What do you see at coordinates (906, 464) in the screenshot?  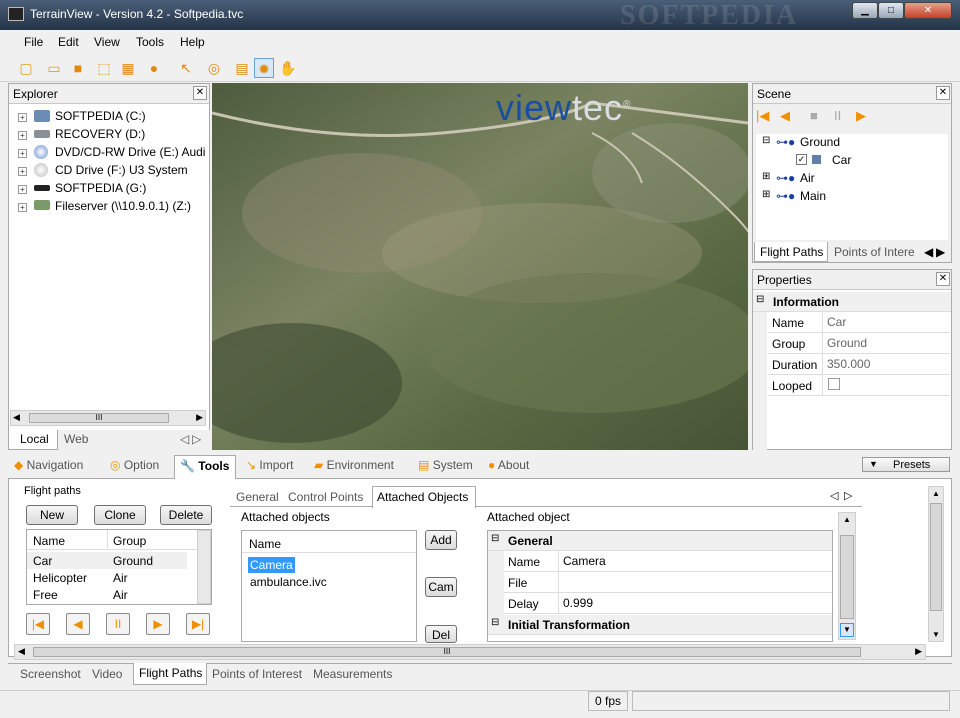 I see `presets-button: ▼ Presets` at bounding box center [906, 464].